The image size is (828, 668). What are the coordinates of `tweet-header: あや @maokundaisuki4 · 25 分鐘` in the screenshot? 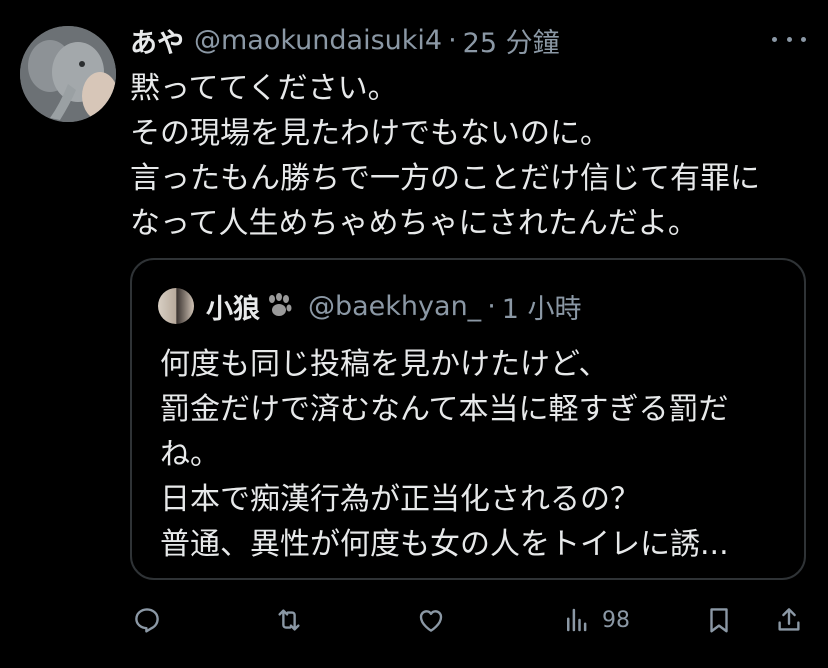 It's located at (345, 40).